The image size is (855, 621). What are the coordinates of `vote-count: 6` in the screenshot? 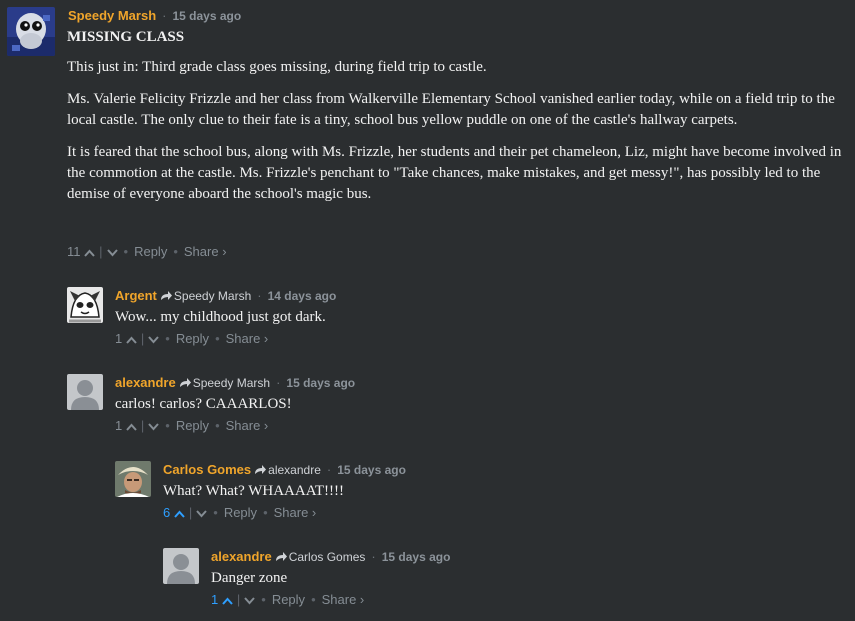 It's located at (167, 512).